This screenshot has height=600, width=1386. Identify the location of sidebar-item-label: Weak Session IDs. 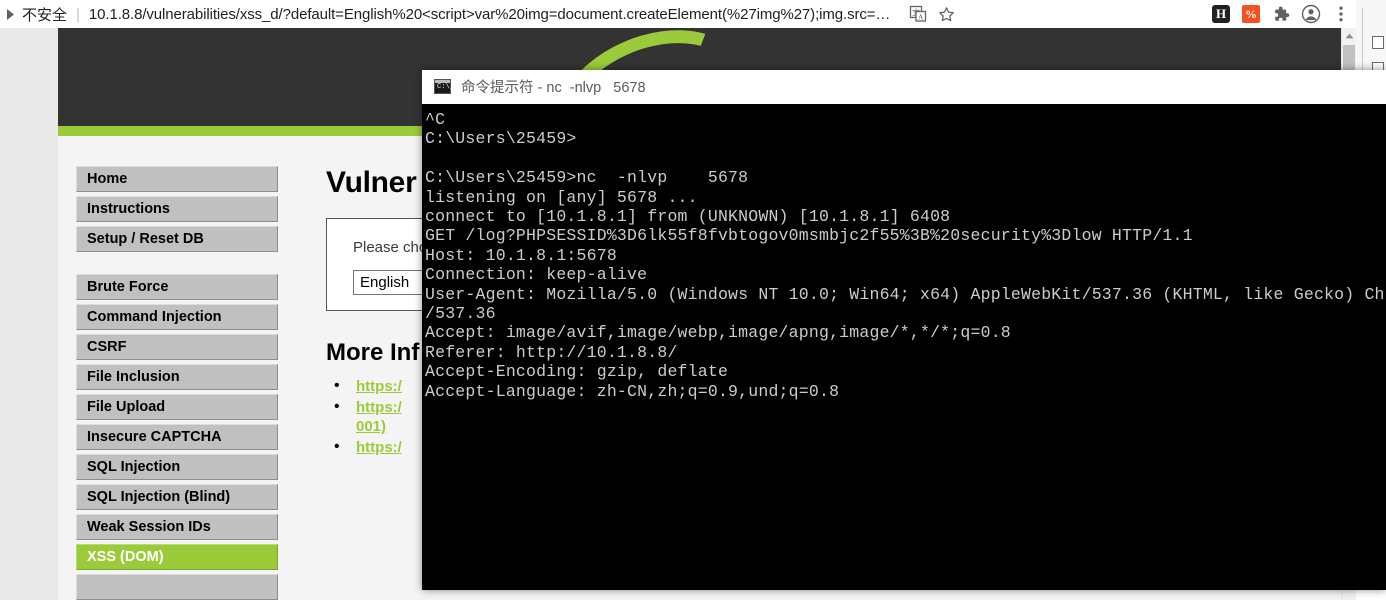
(149, 527).